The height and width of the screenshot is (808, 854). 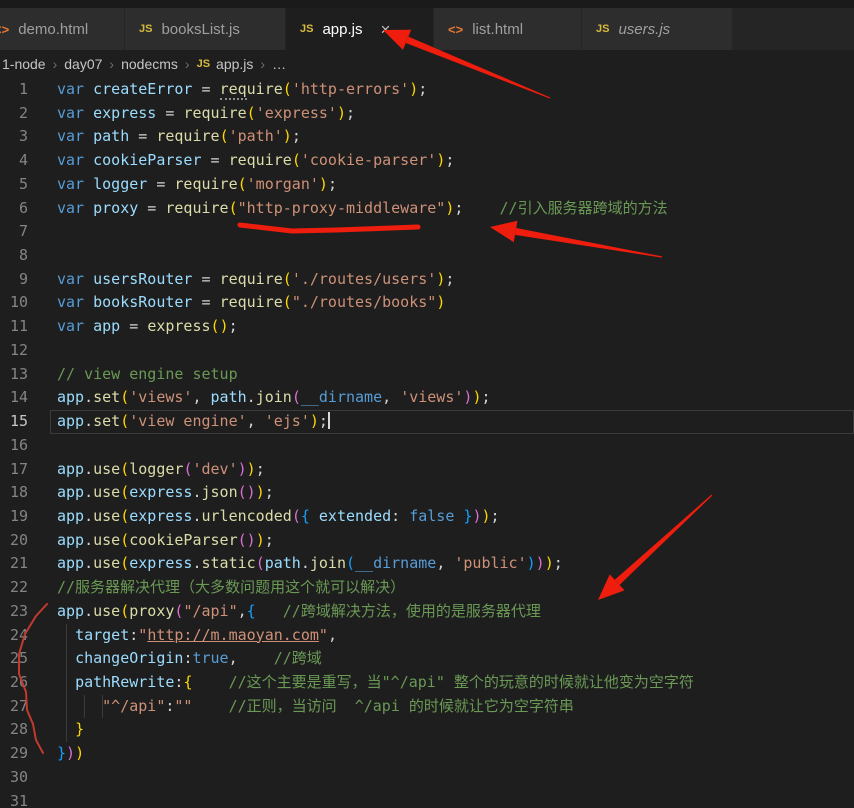 I want to click on code-line-2: 2 var express = require('express');, so click(x=427, y=114).